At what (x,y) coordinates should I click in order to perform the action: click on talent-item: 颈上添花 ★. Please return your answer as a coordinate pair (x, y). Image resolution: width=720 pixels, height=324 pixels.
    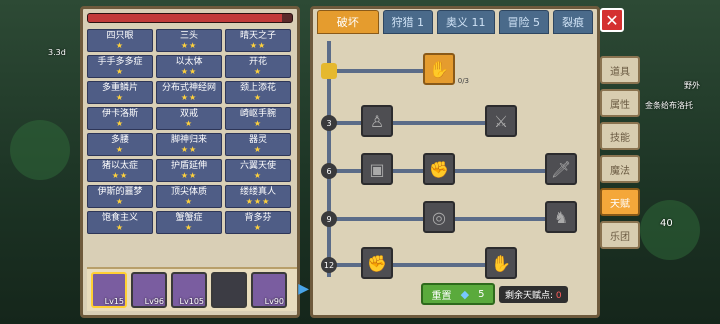
    Looking at the image, I should click on (258, 92).